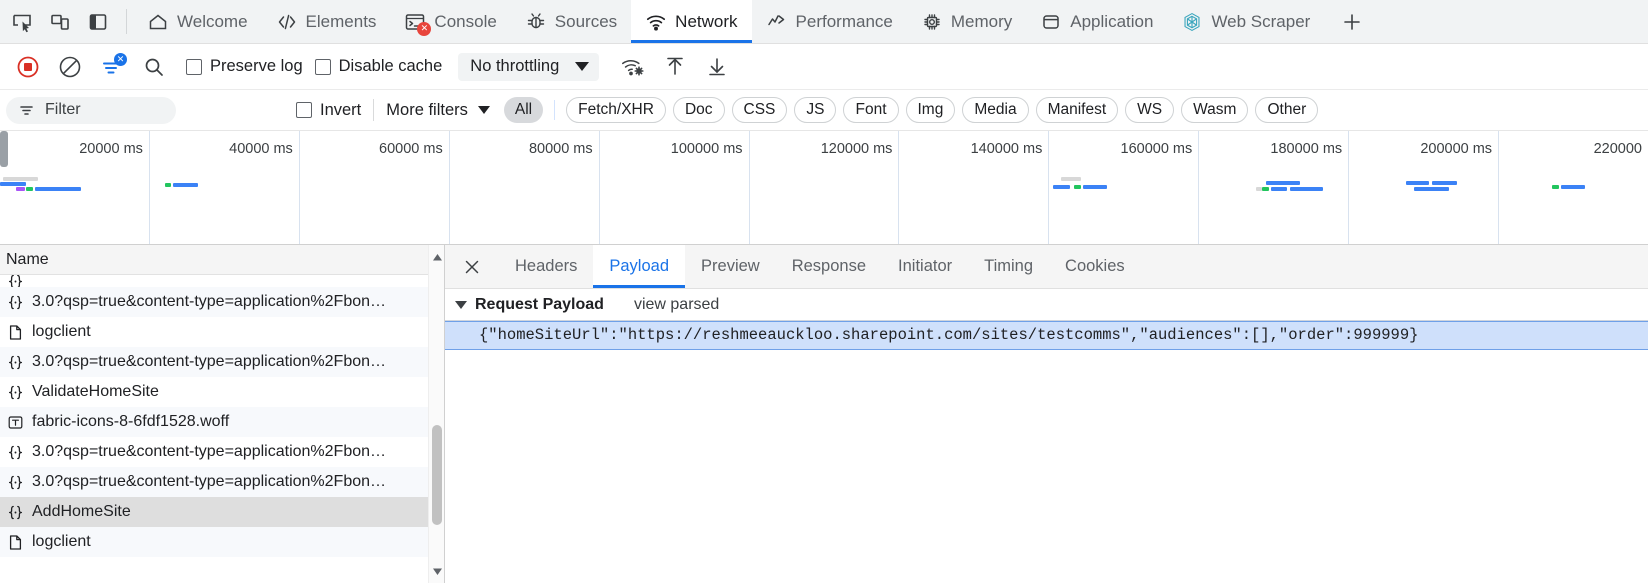  What do you see at coordinates (1077, 110) in the screenshot?
I see `chip-manifest: Manifest` at bounding box center [1077, 110].